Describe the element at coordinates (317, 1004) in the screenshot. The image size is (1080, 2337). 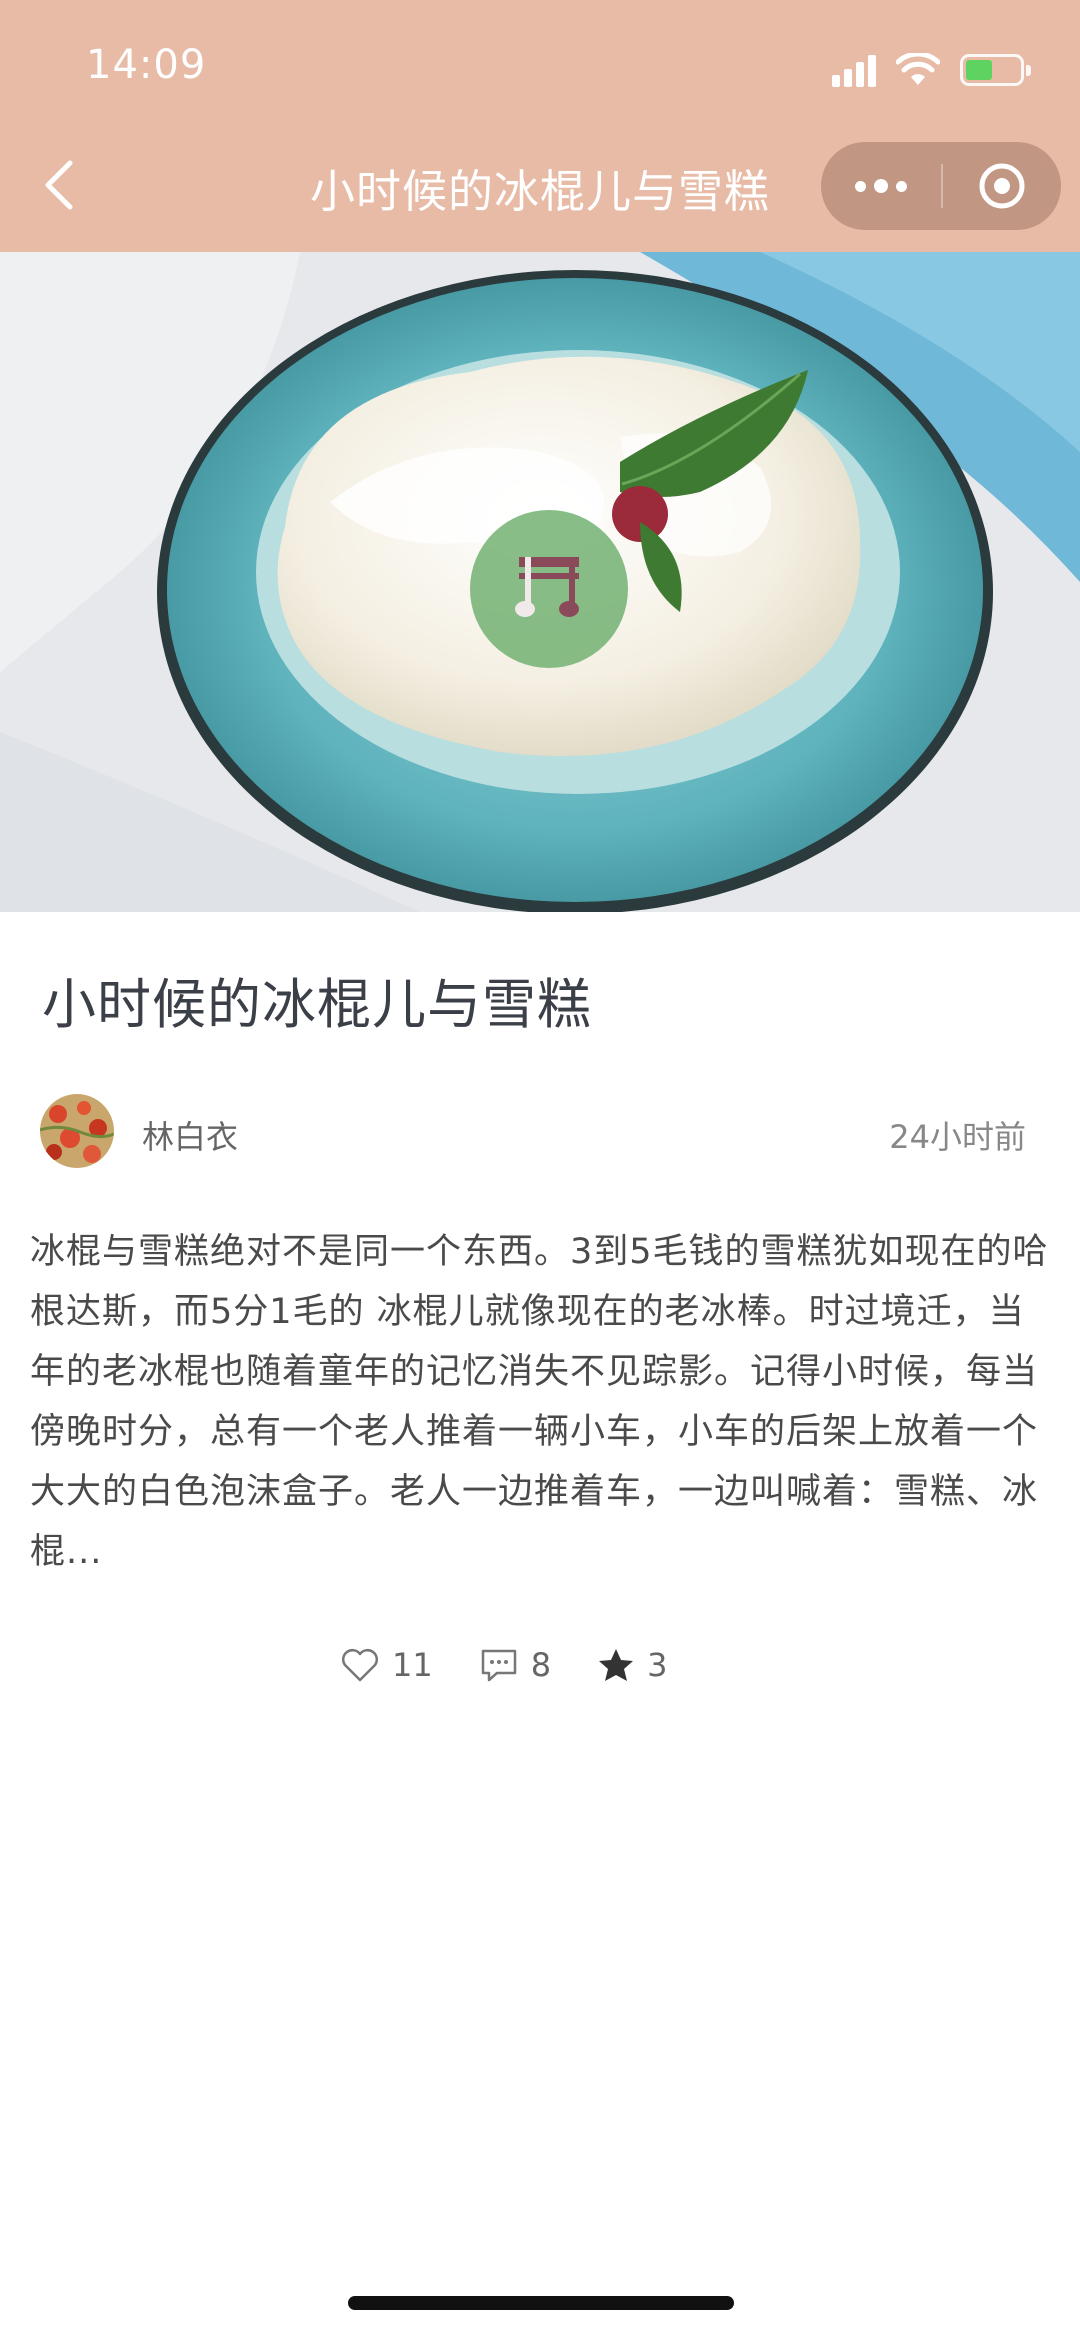
I see `article-title: 小时候的冰棍儿与雪糕` at that location.